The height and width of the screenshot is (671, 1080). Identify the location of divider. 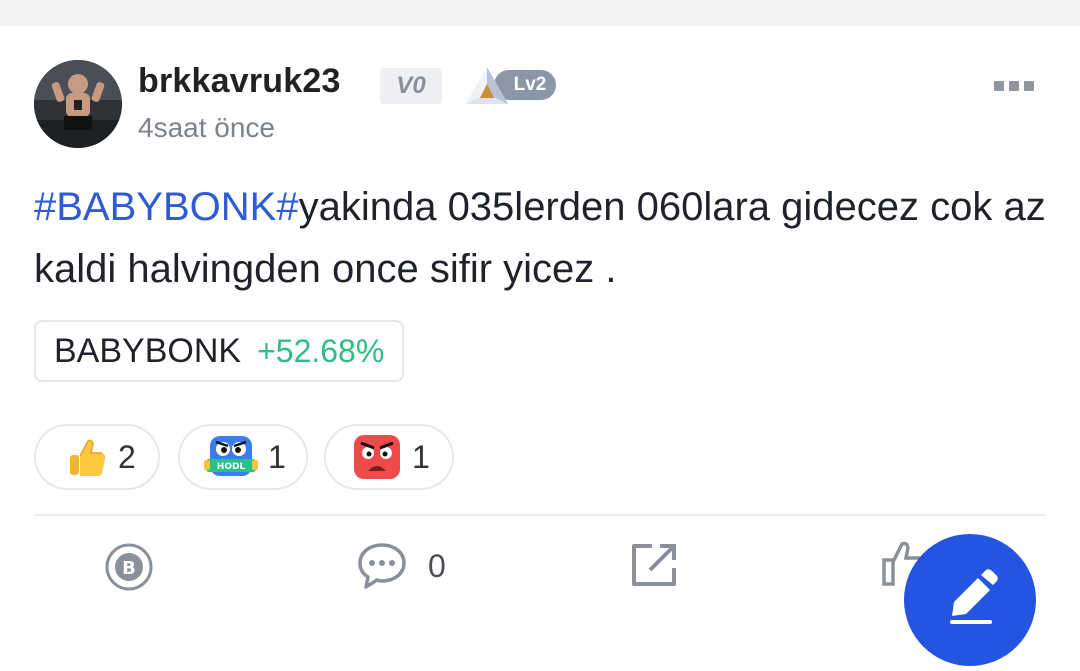
(540, 515).